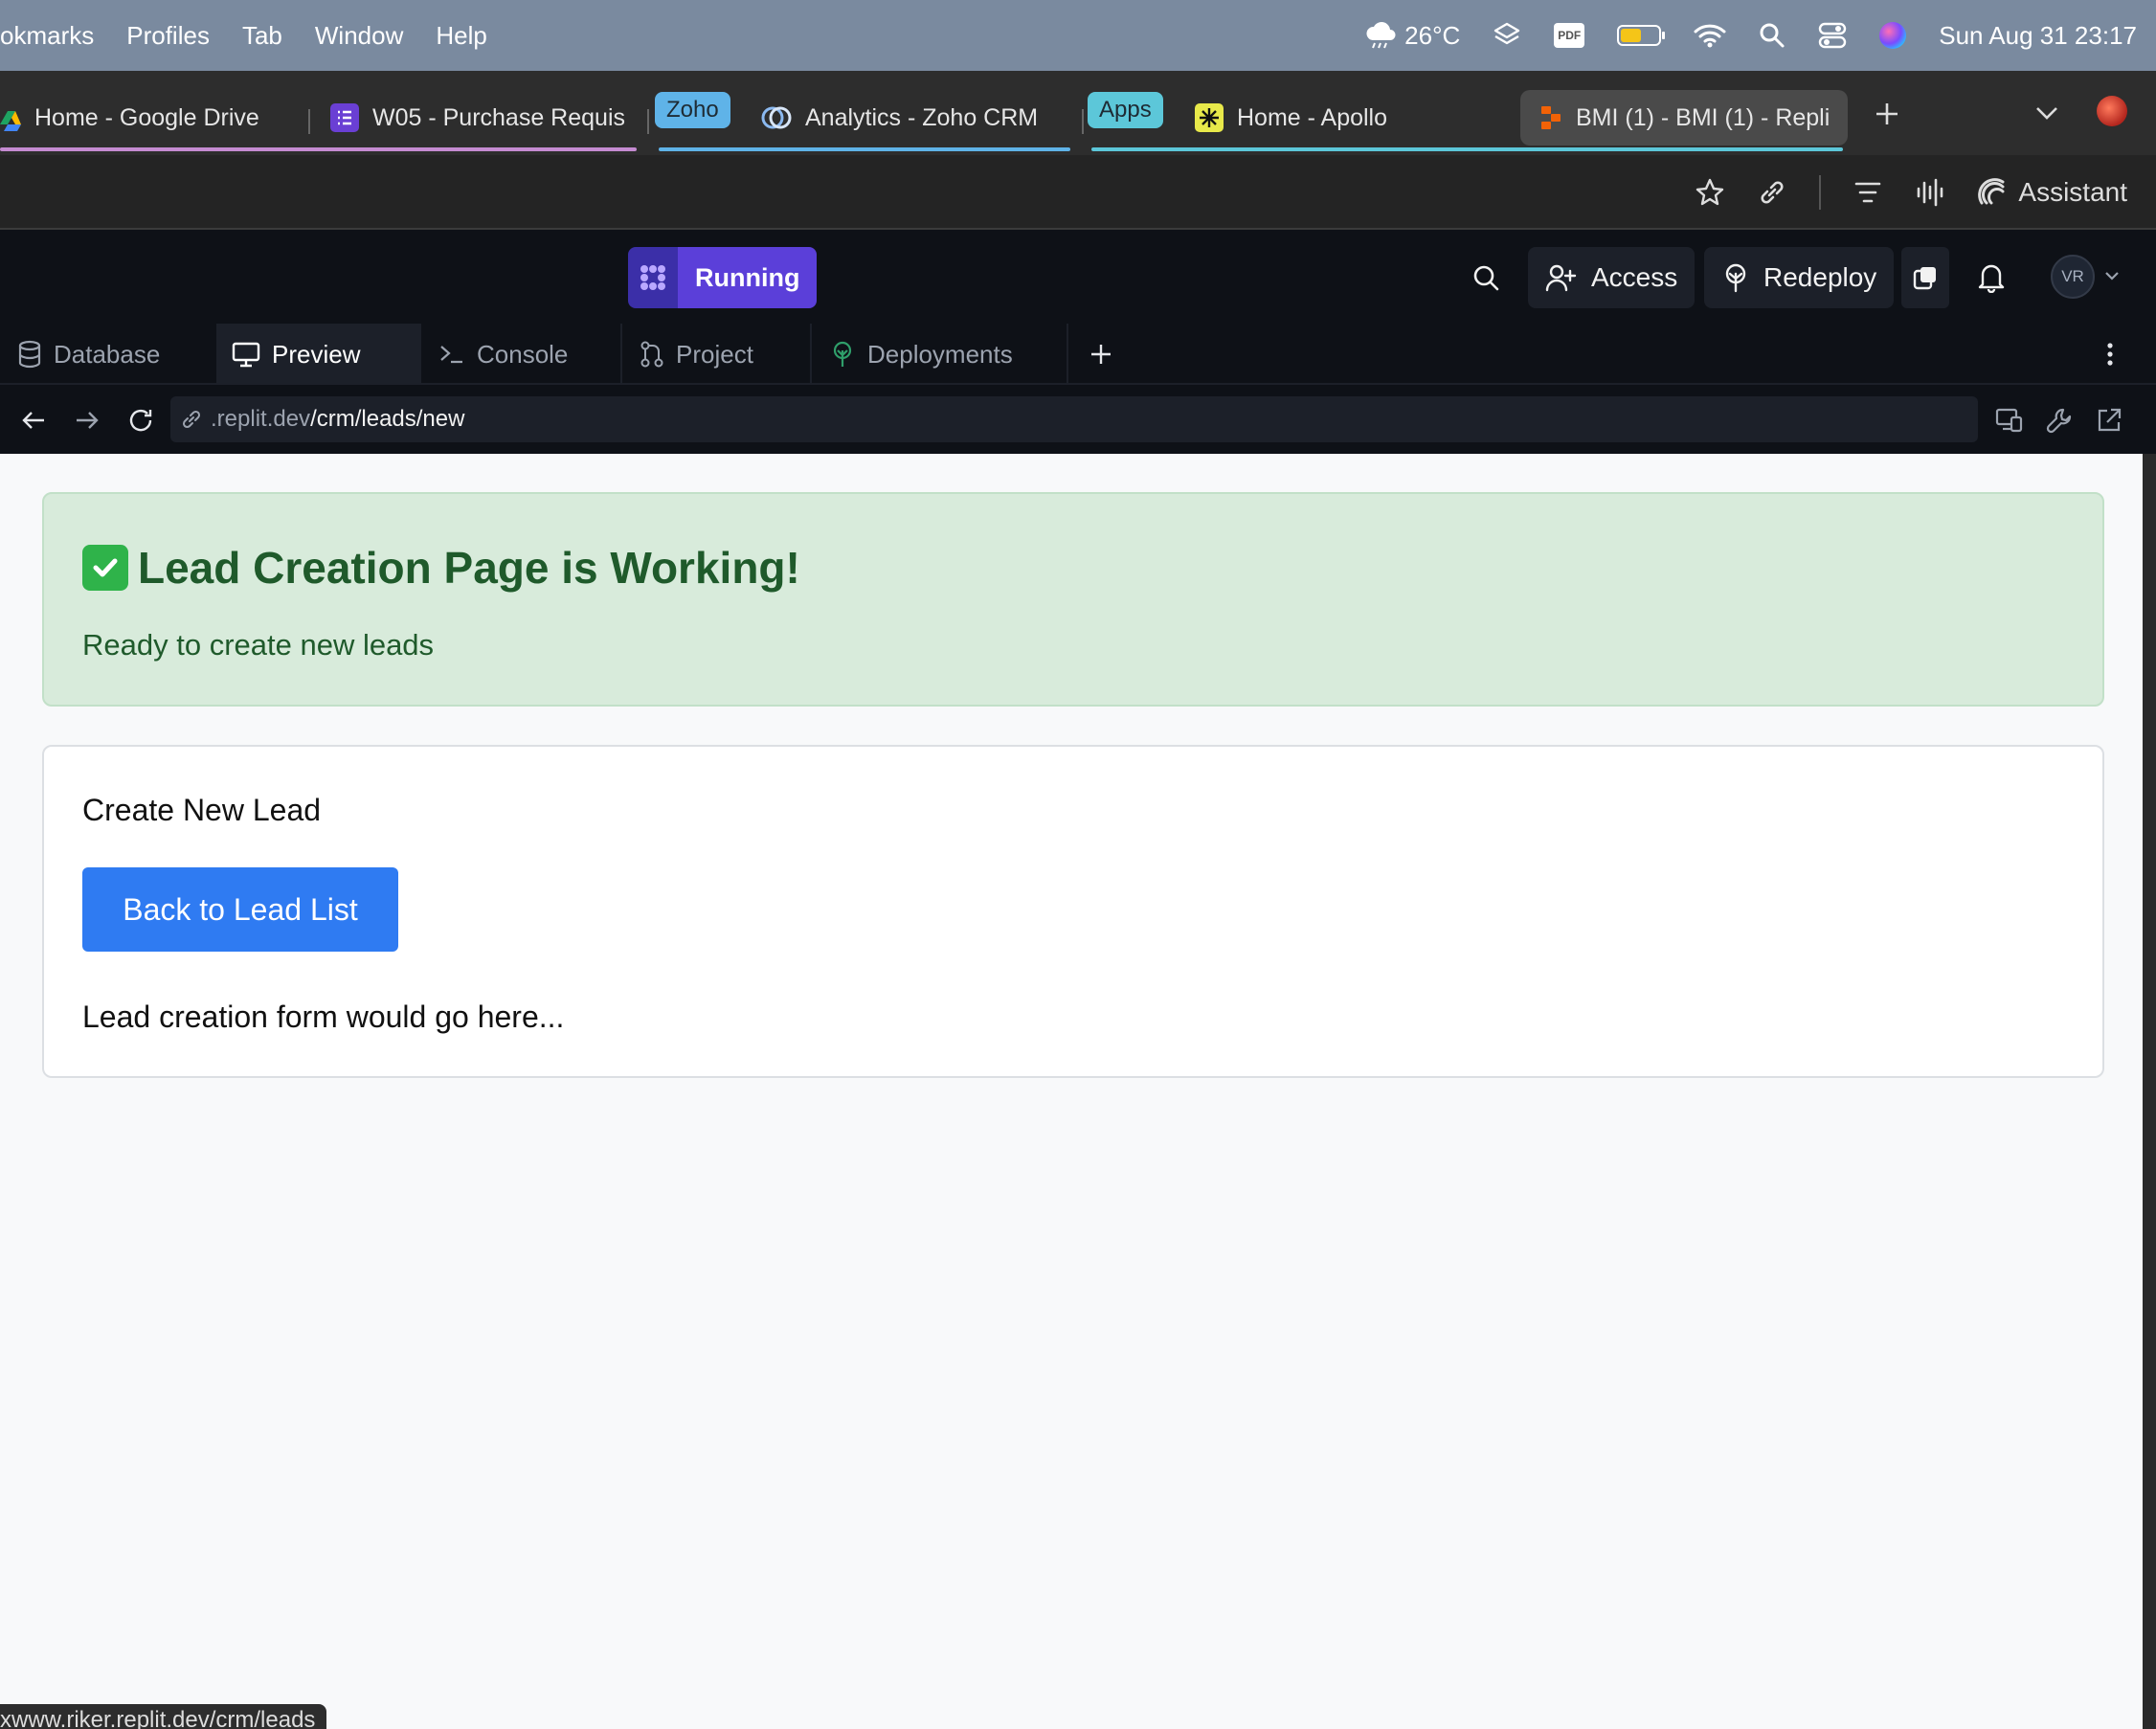  I want to click on assistant-label: Assistant, so click(2072, 192).